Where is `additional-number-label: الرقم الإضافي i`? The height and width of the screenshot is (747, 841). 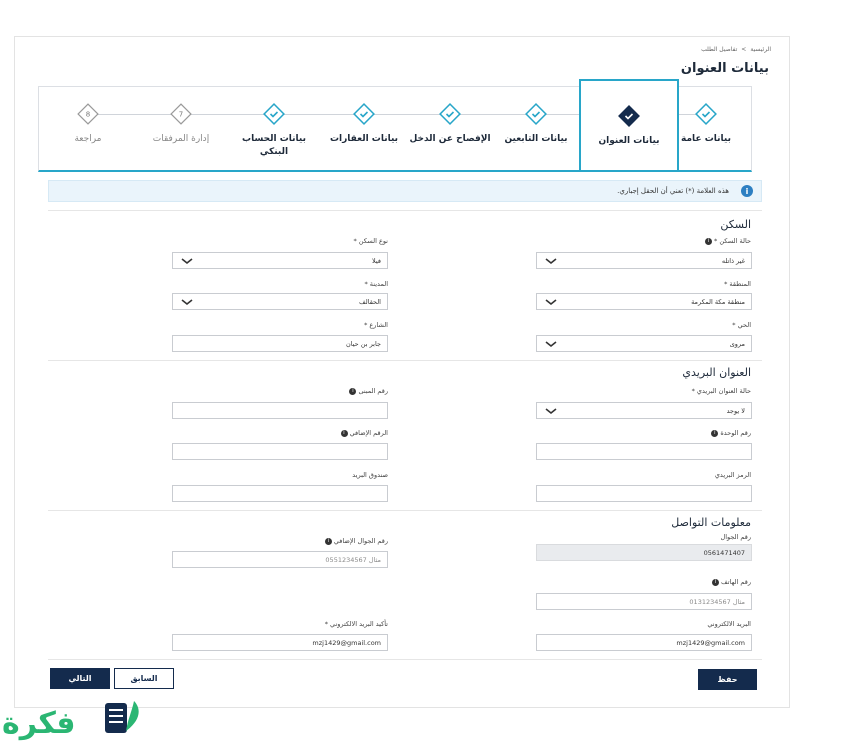
additional-number-label: الرقم الإضافي i is located at coordinates (363, 433).